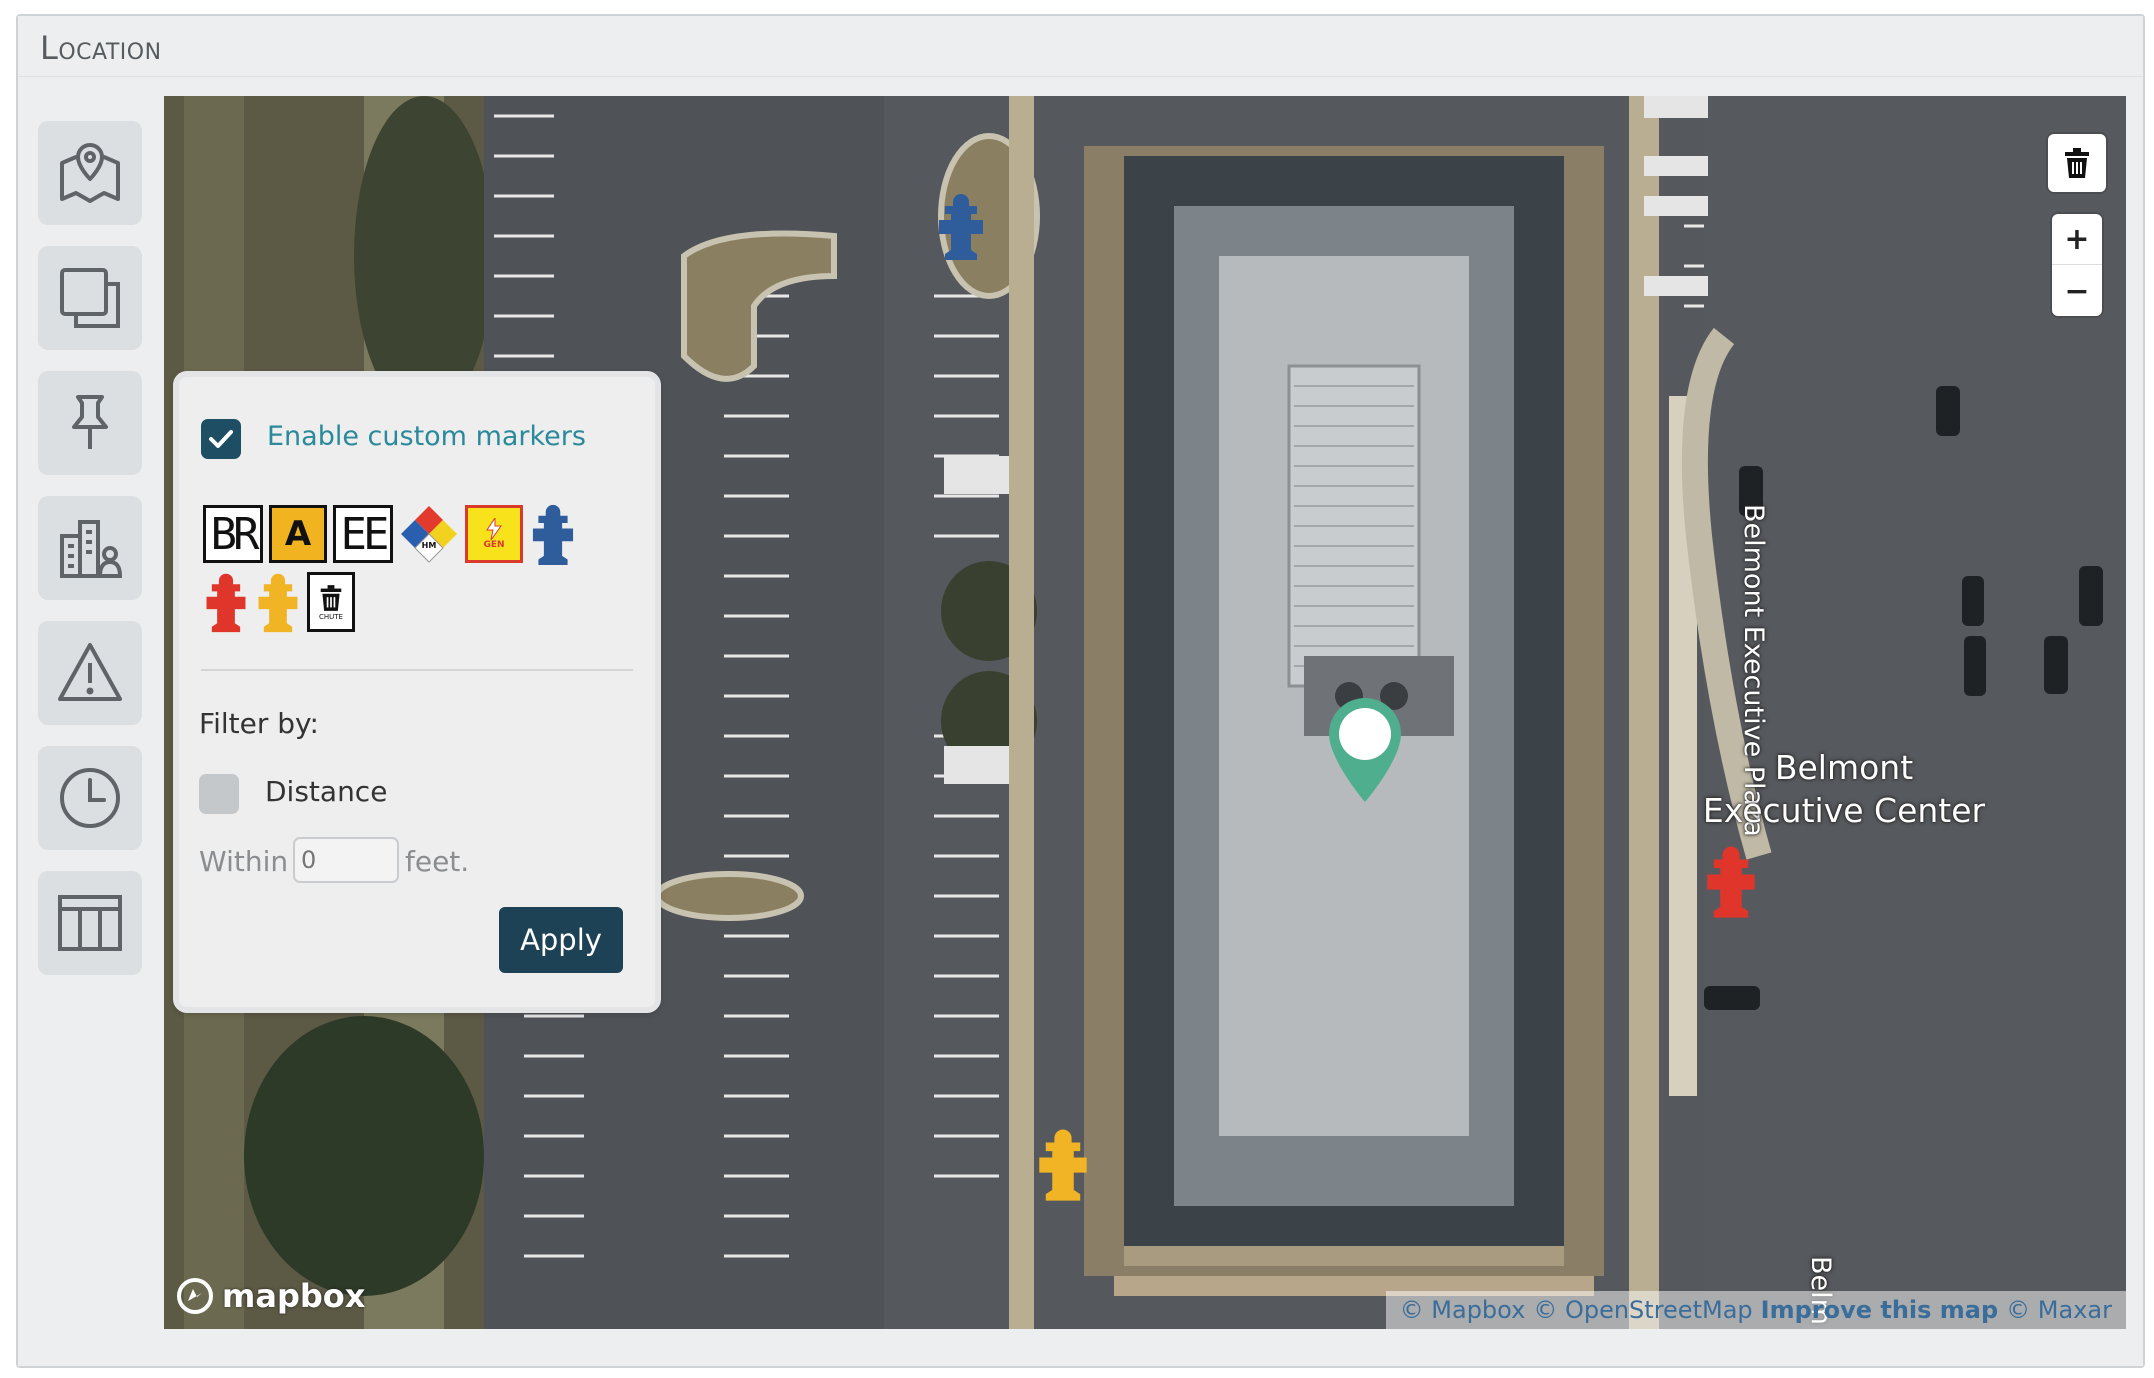  Describe the element at coordinates (417, 670) in the screenshot. I see `popup-divider` at that location.